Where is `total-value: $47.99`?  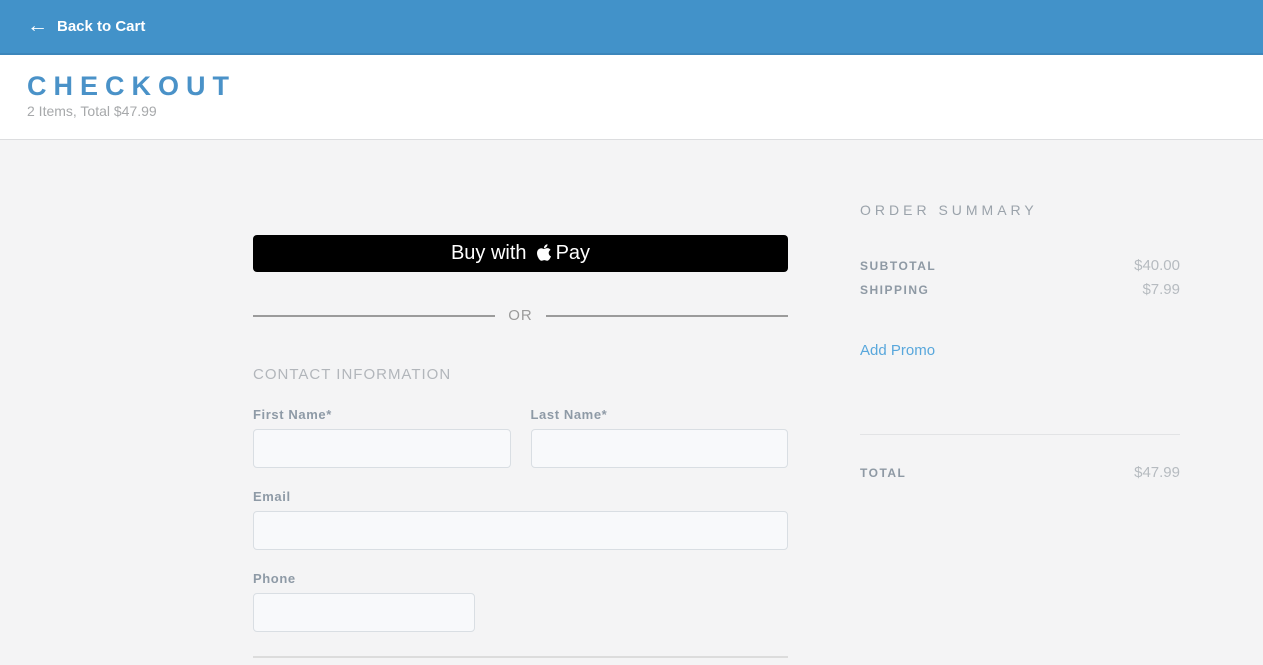
total-value: $47.99 is located at coordinates (1157, 472).